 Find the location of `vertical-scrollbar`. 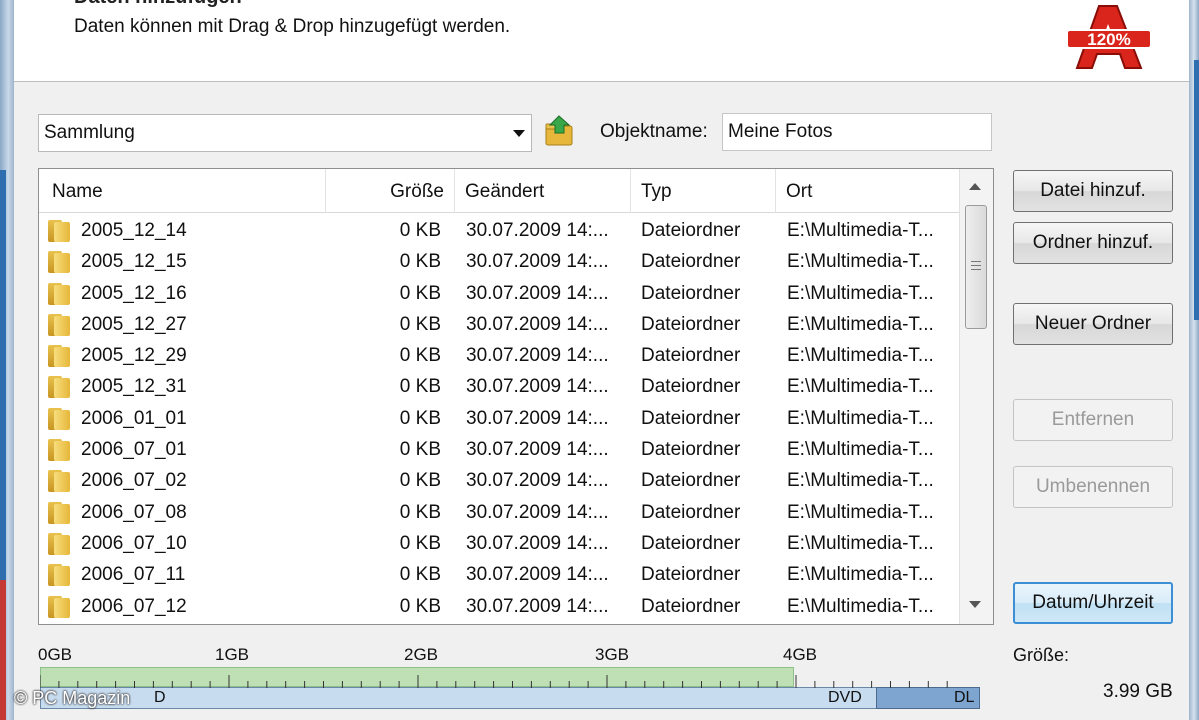

vertical-scrollbar is located at coordinates (976, 396).